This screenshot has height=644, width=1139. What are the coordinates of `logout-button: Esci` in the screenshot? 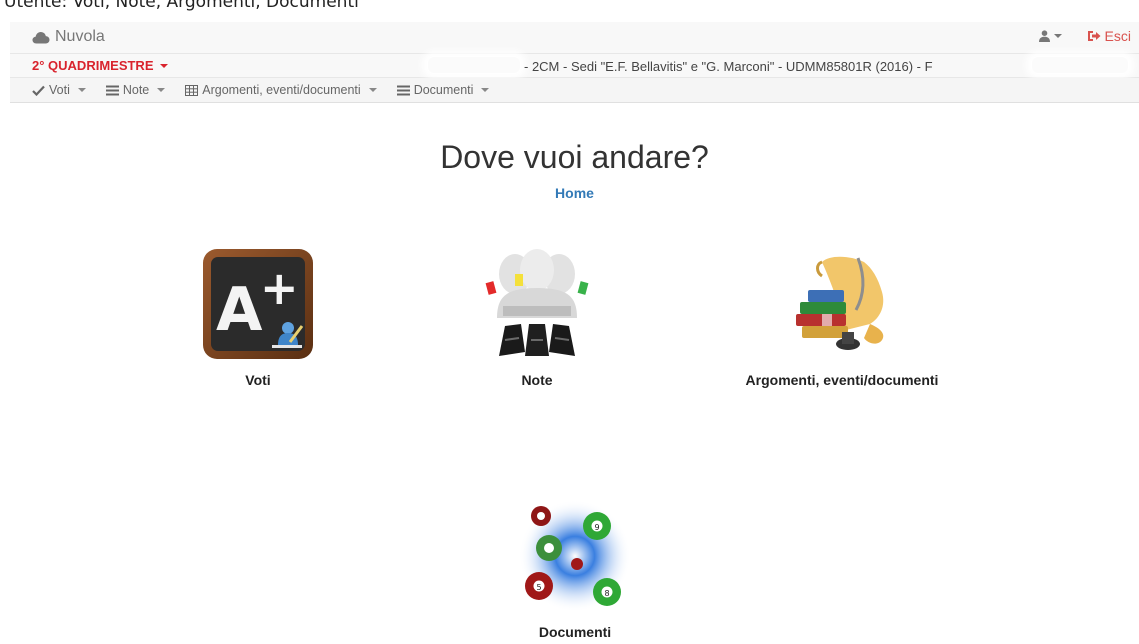 It's located at (1109, 36).